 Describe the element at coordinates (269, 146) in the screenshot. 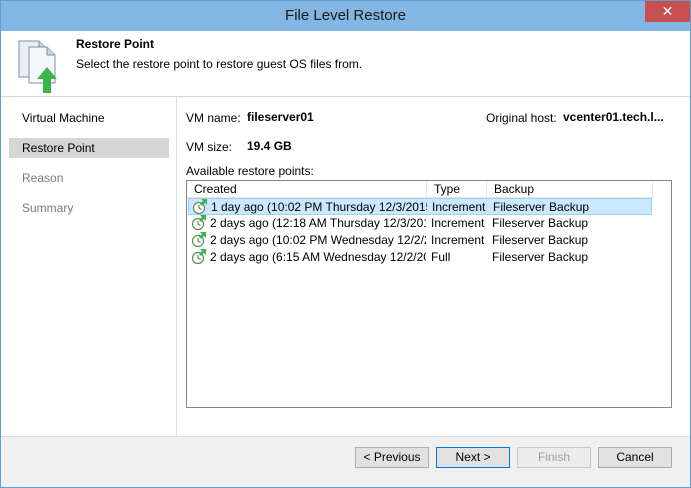

I see `vm-size-value: 19.4 GB` at that location.